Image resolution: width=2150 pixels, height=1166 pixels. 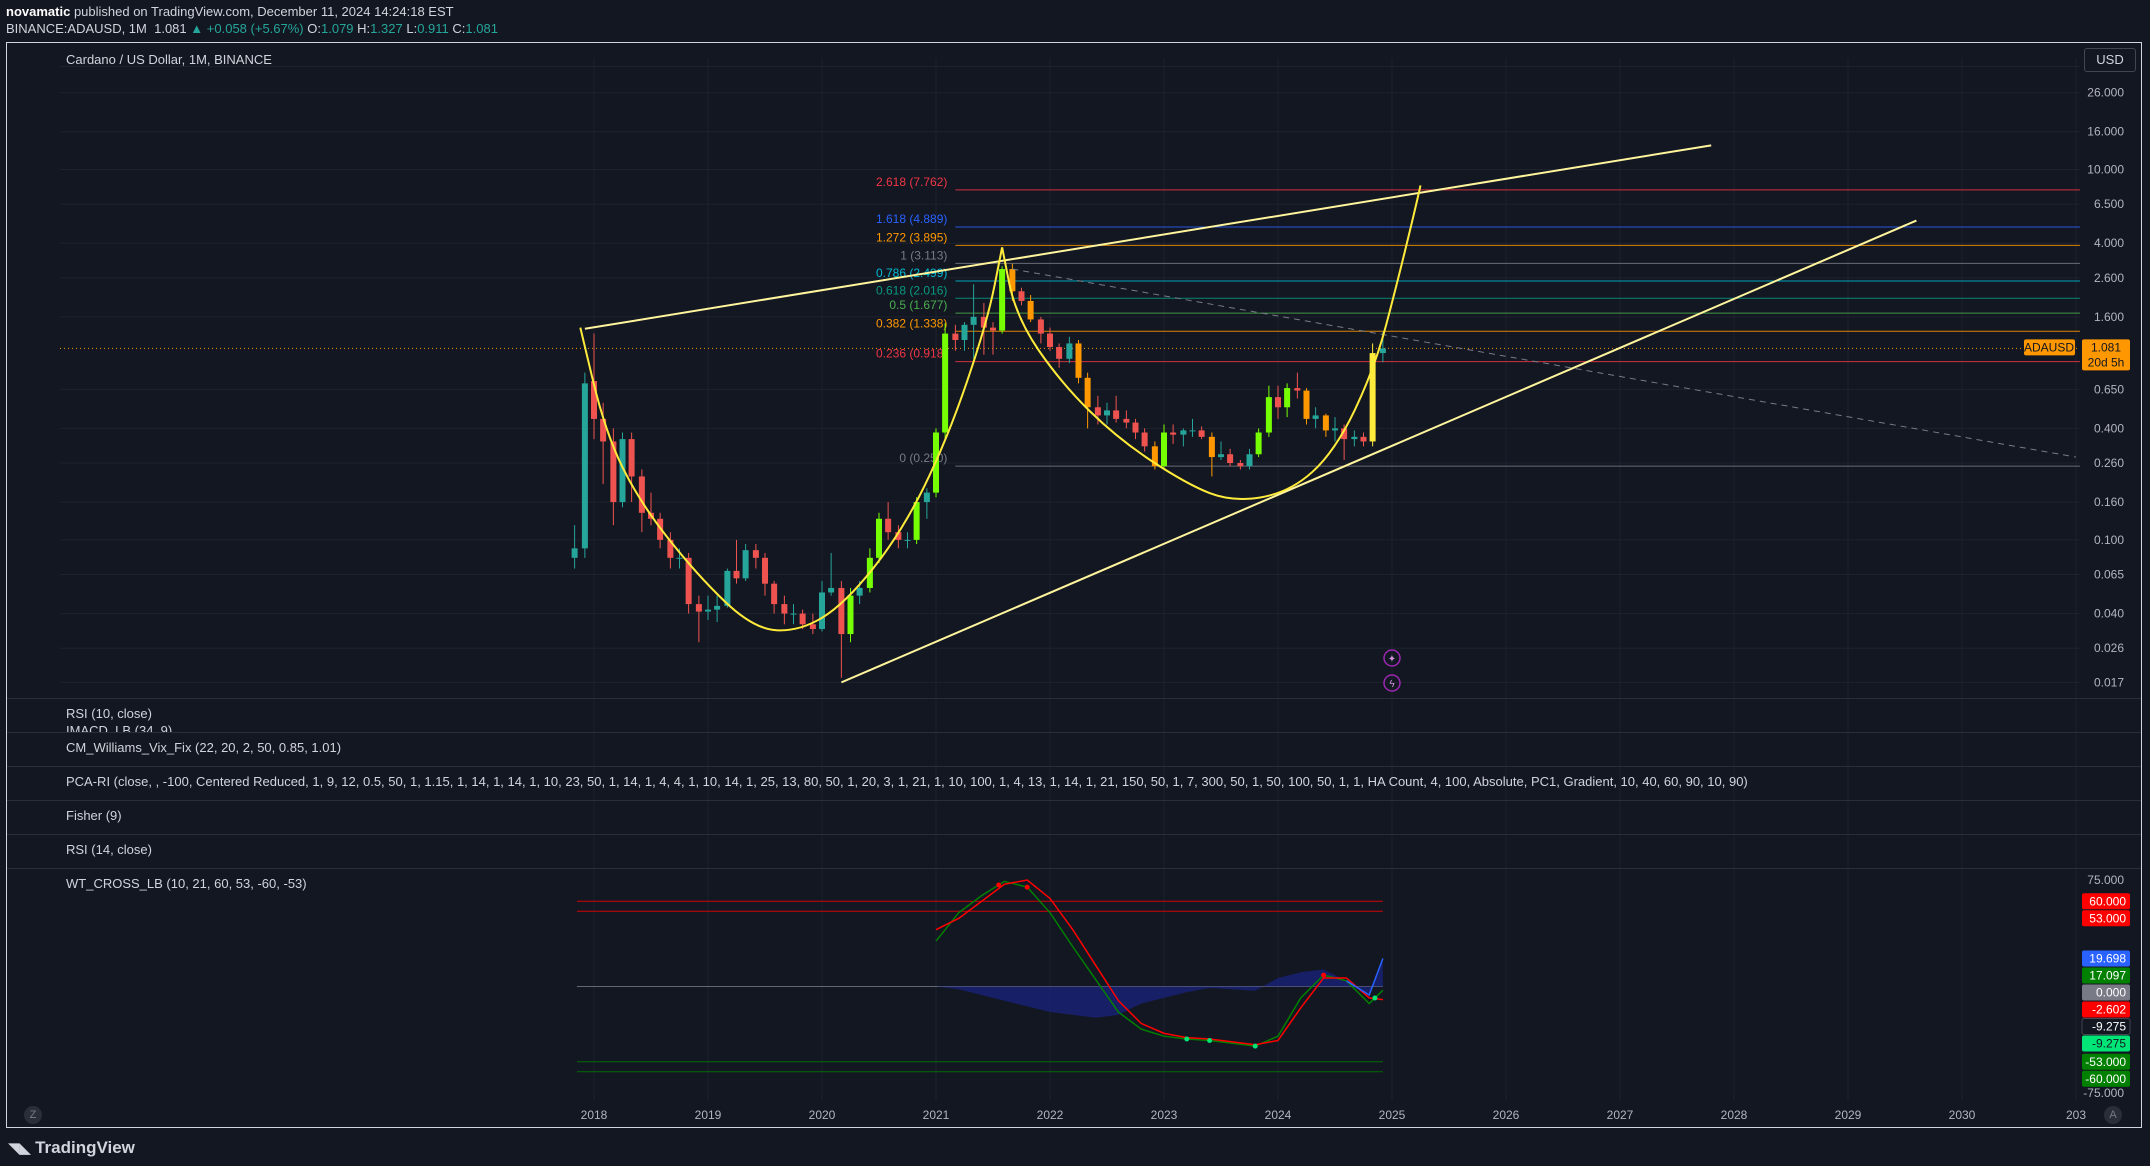 What do you see at coordinates (2109, 317) in the screenshot?
I see `price-axis-label: 1.600` at bounding box center [2109, 317].